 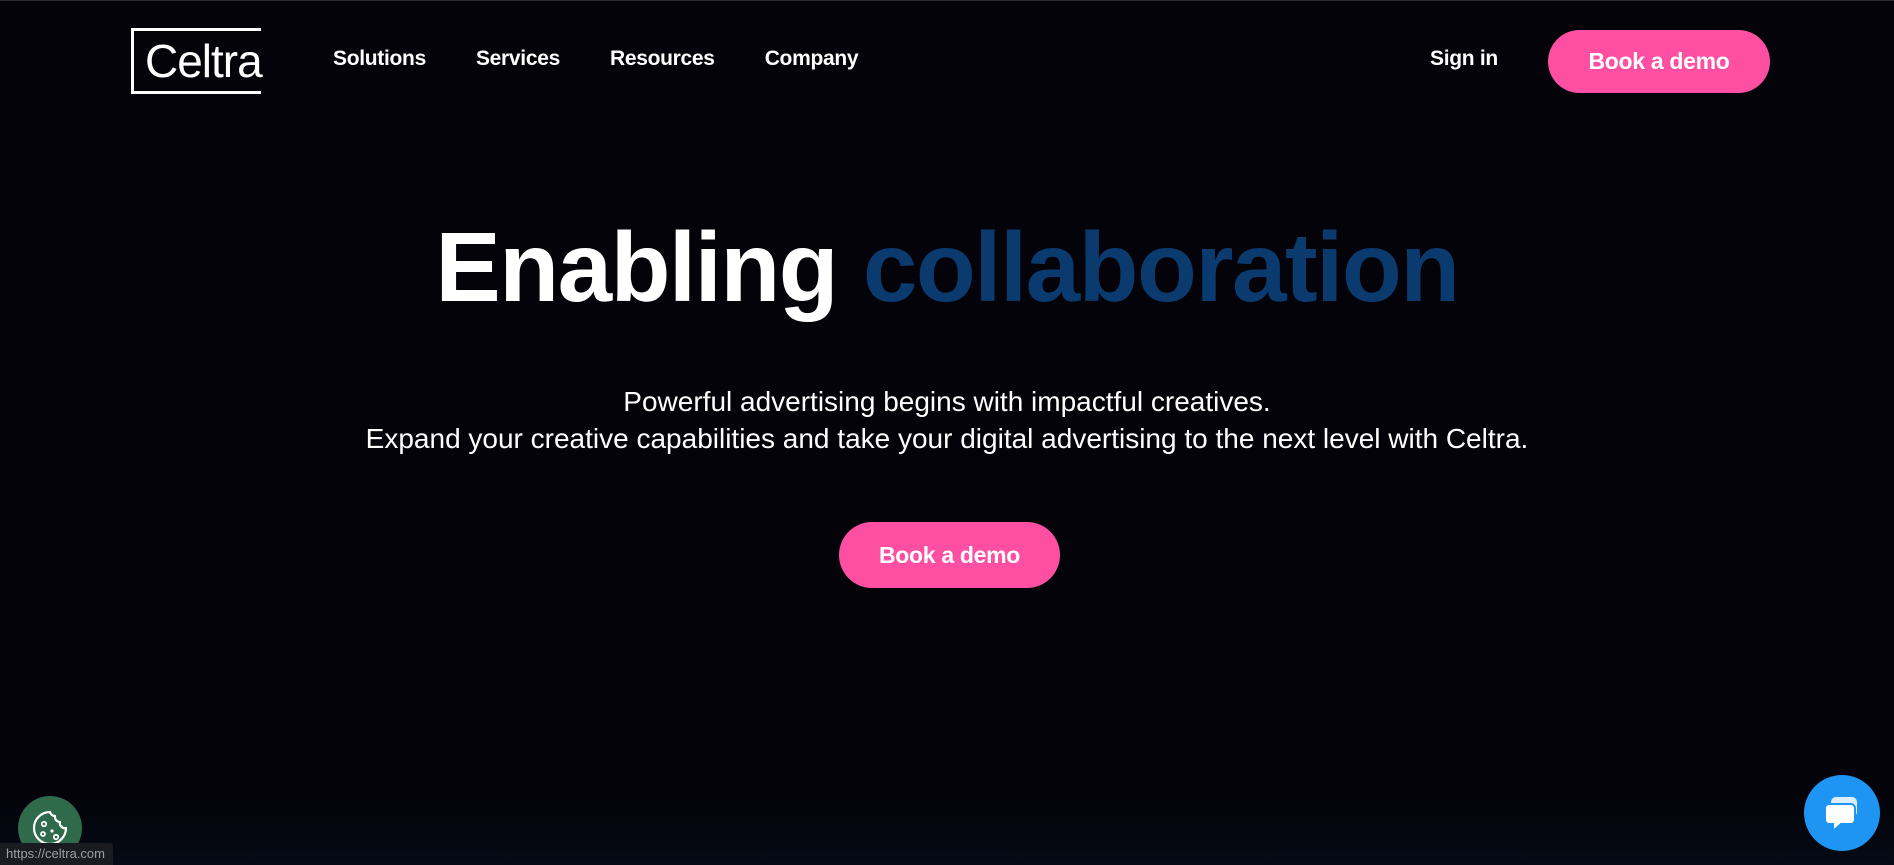 What do you see at coordinates (1659, 61) in the screenshot?
I see `header-book-demo-button: Book a demo` at bounding box center [1659, 61].